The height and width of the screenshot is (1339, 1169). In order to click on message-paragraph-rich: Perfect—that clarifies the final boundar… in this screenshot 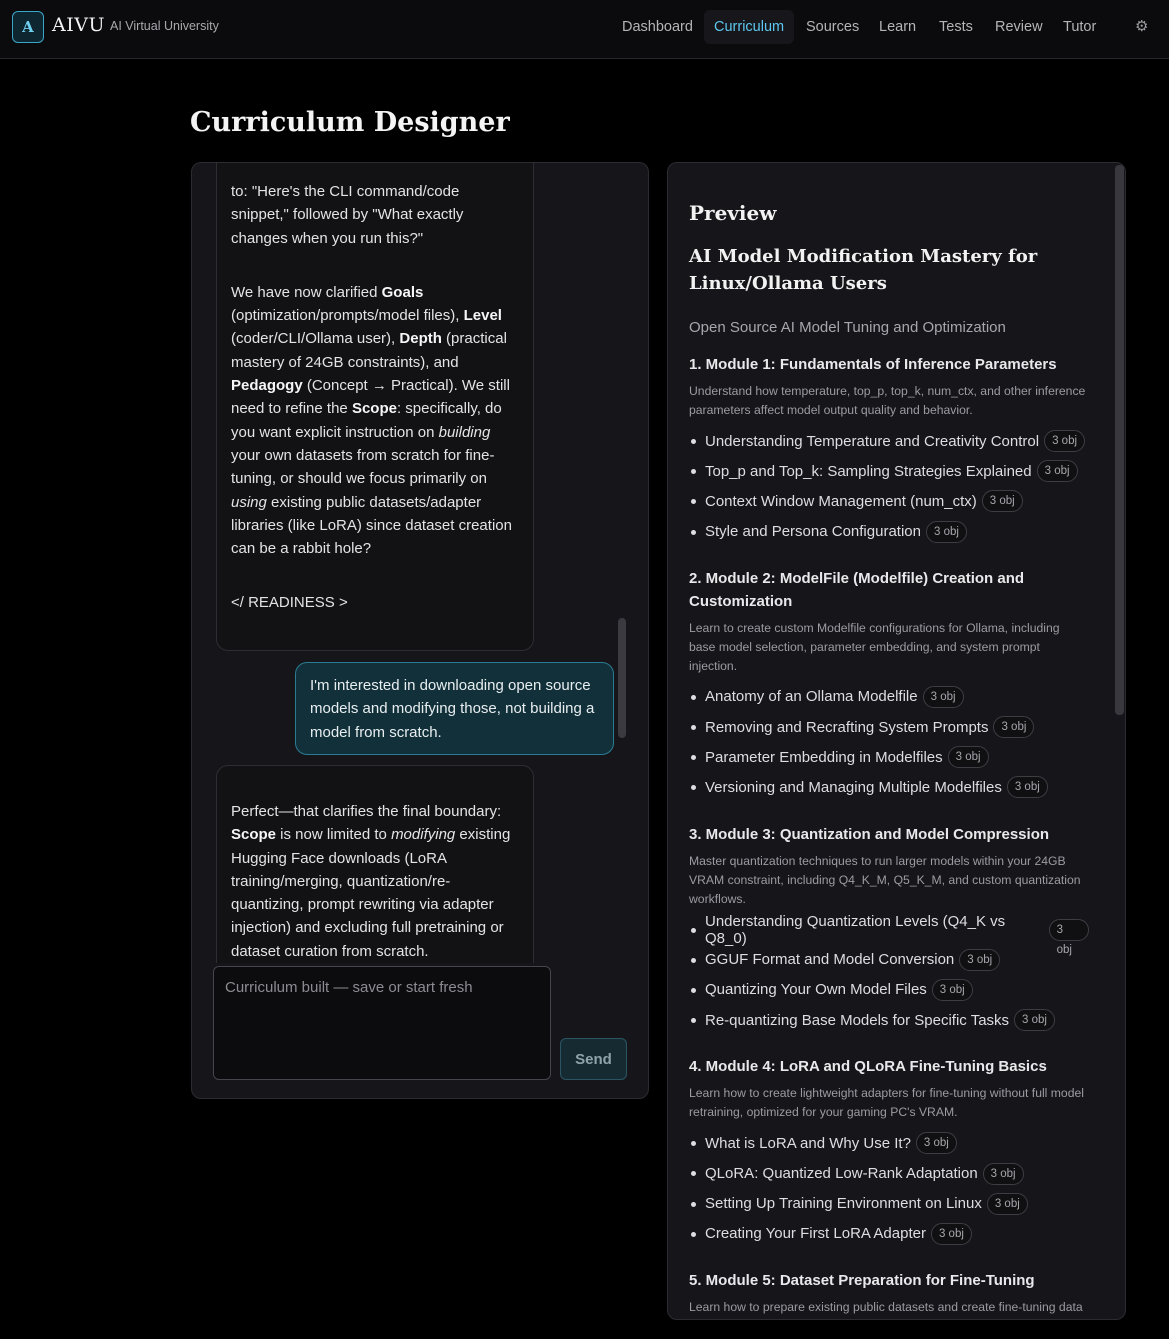, I will do `click(371, 881)`.